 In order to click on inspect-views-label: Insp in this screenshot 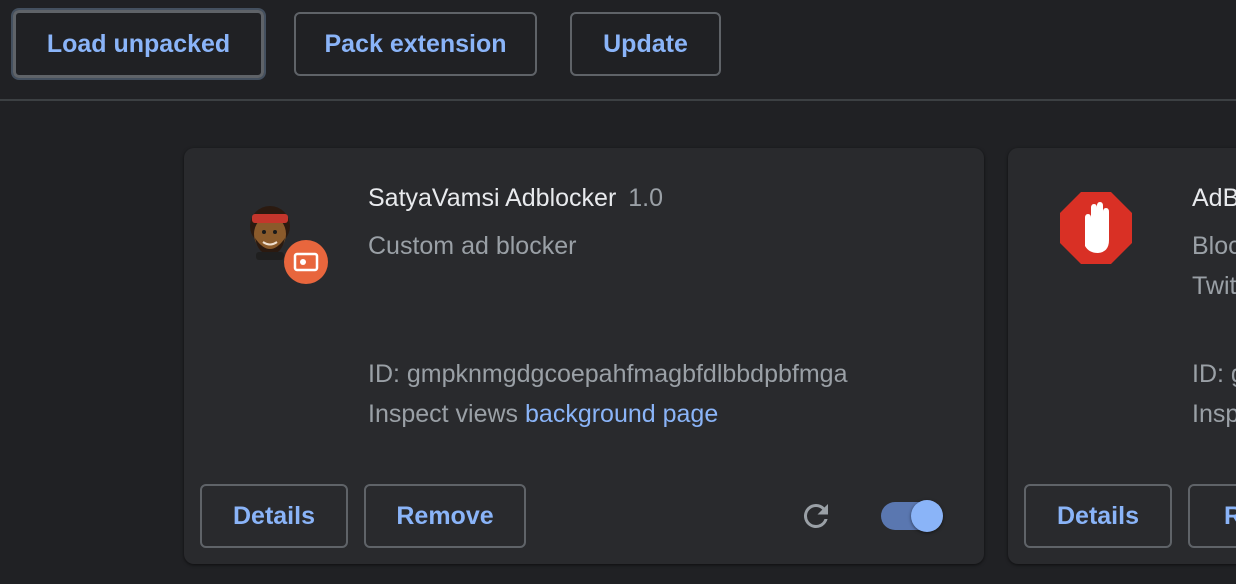, I will do `click(1214, 414)`.